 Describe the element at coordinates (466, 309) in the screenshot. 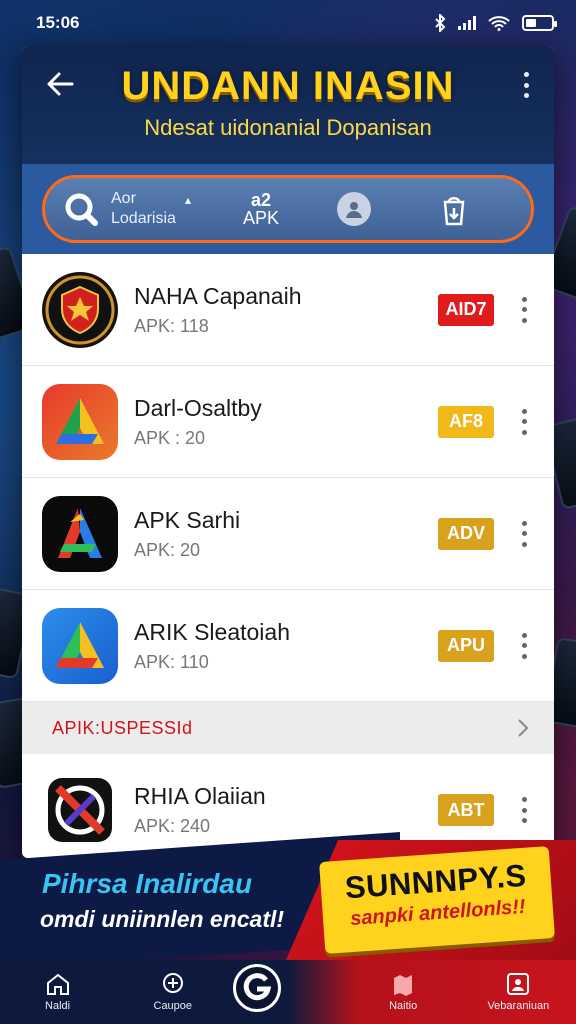

I see `status-badge: AID7` at that location.